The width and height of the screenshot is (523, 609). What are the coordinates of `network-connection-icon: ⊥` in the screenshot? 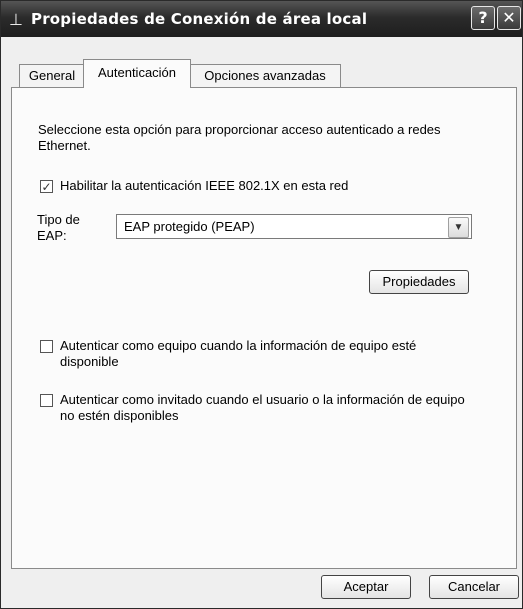 It's located at (16, 19).